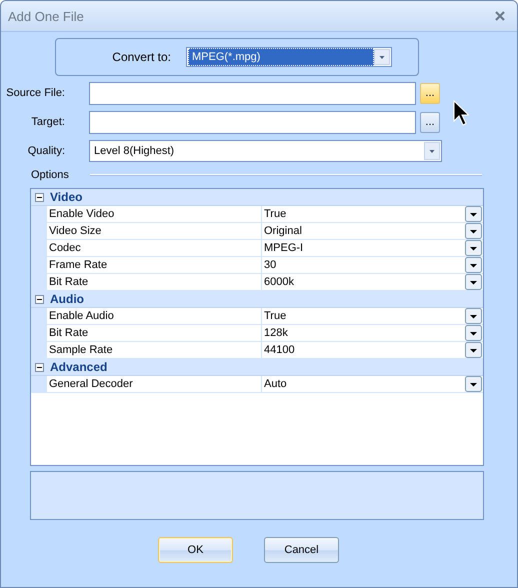 The width and height of the screenshot is (518, 588). What do you see at coordinates (154, 316) in the screenshot?
I see `property-name: Enable Audio` at bounding box center [154, 316].